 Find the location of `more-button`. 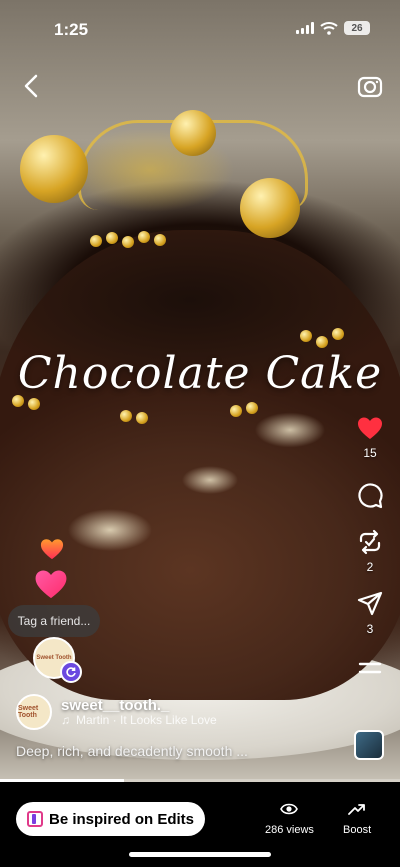

more-button is located at coordinates (370, 668).